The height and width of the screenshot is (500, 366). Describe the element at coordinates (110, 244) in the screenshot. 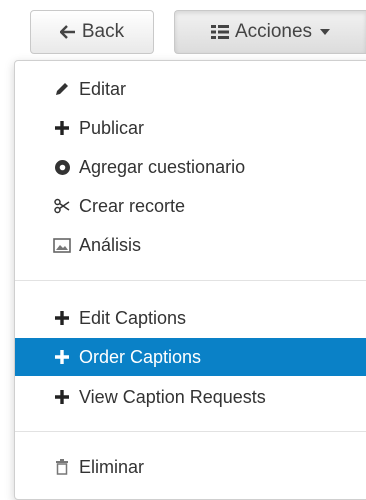

I see `menu-item-label: Análisis` at that location.